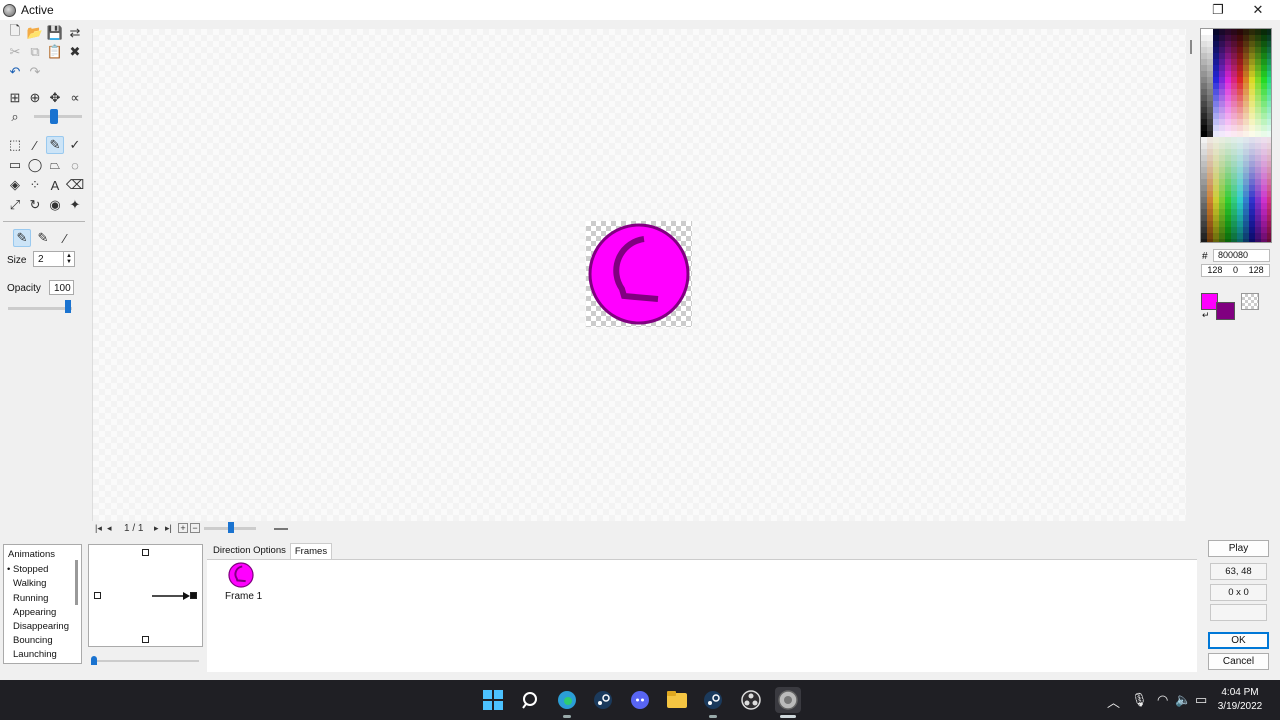 The image size is (1280, 720). Describe the element at coordinates (1269, 240) in the screenshot. I see `palette-cell` at that location.